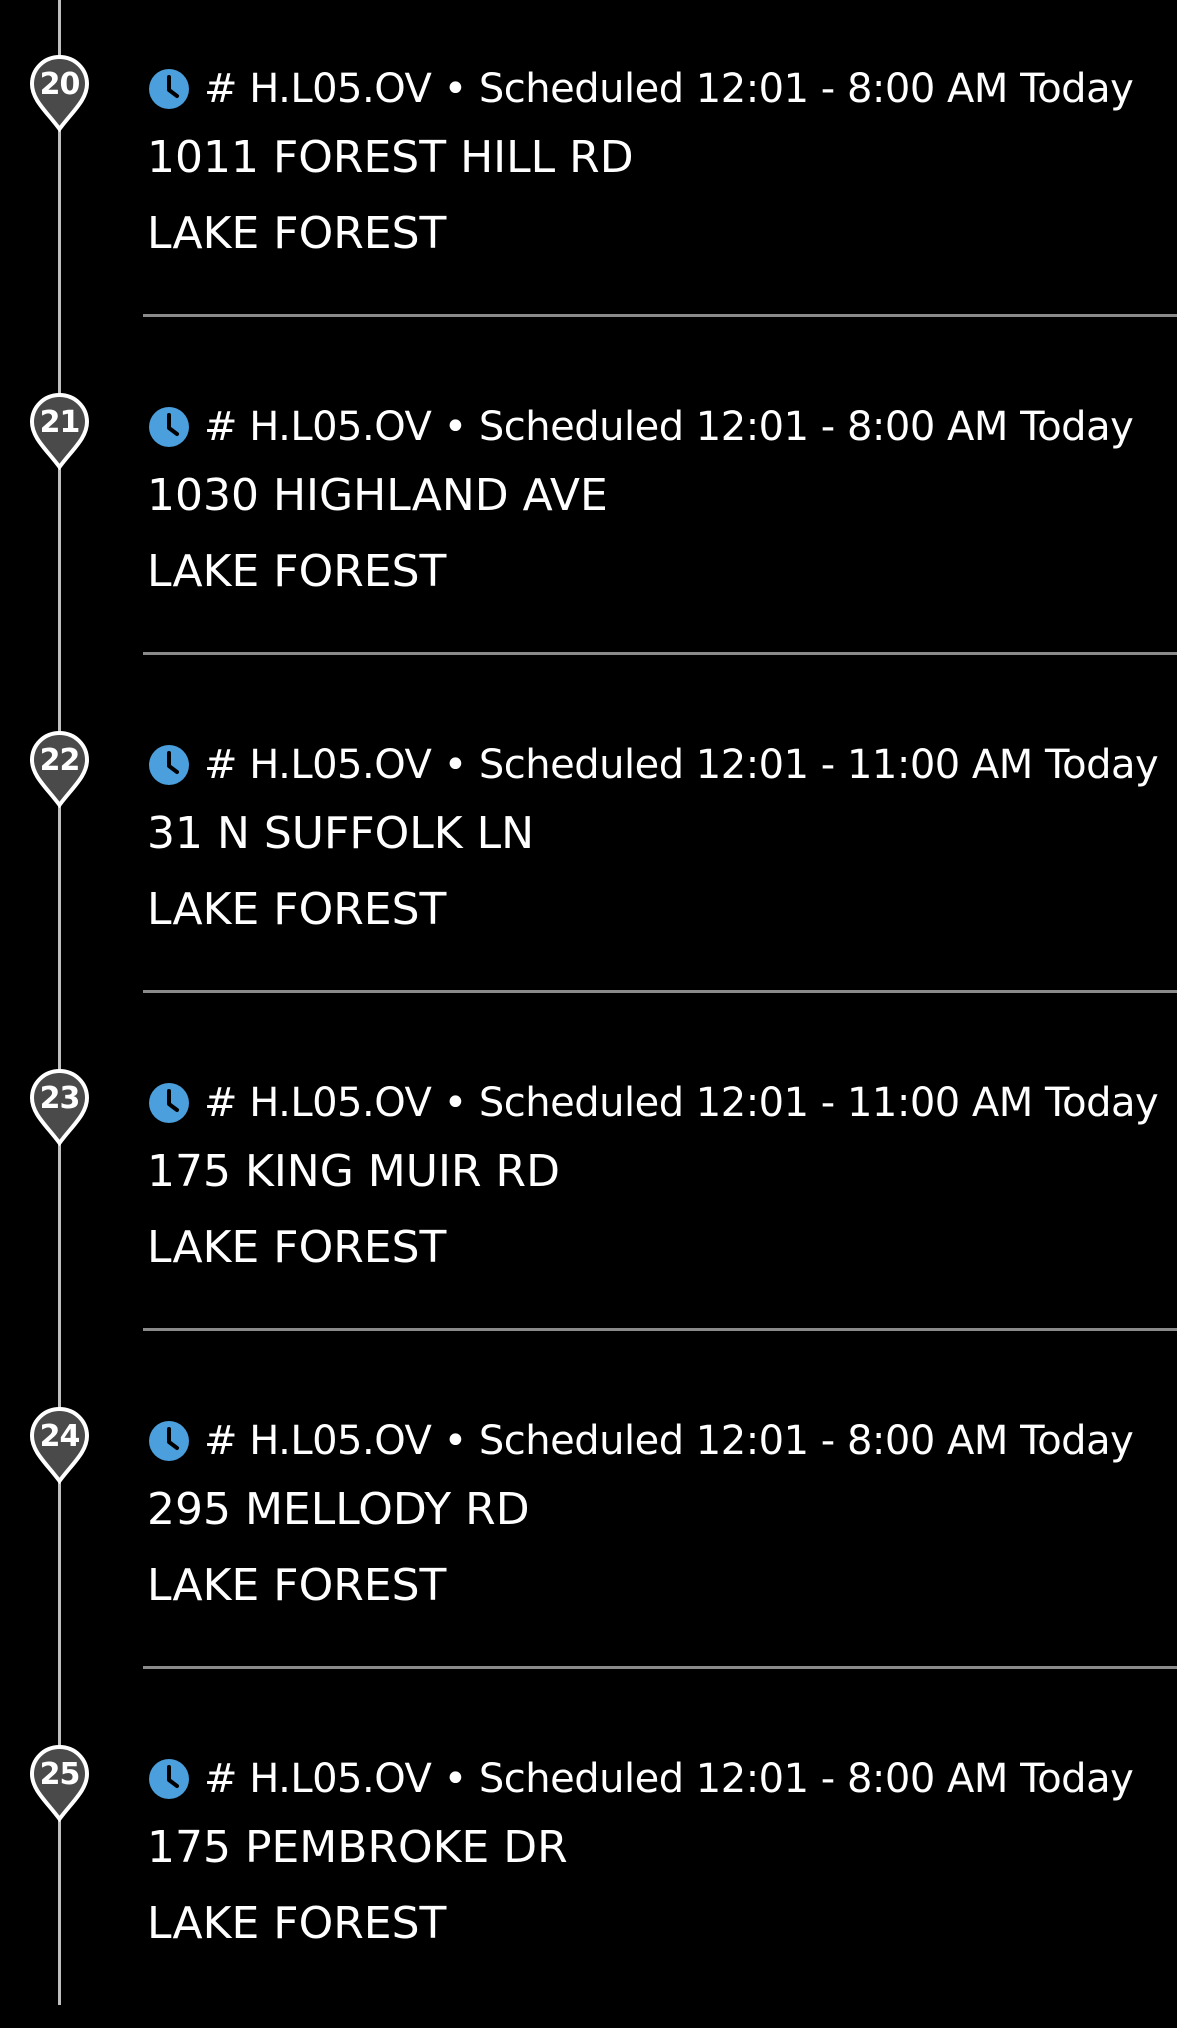 This screenshot has width=1177, height=2028. What do you see at coordinates (60, 84) in the screenshot?
I see `stop-number: 20` at bounding box center [60, 84].